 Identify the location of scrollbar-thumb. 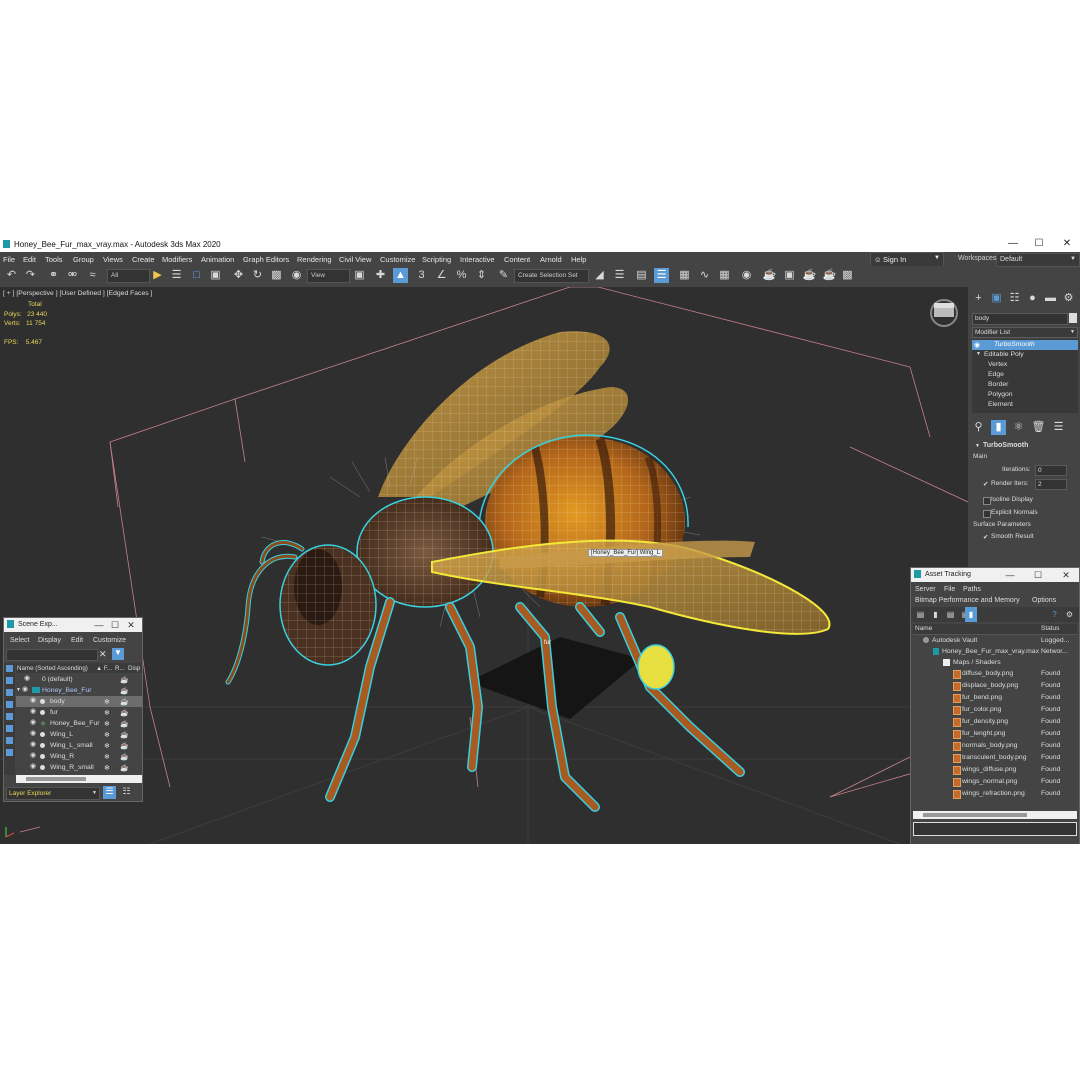
(56, 779).